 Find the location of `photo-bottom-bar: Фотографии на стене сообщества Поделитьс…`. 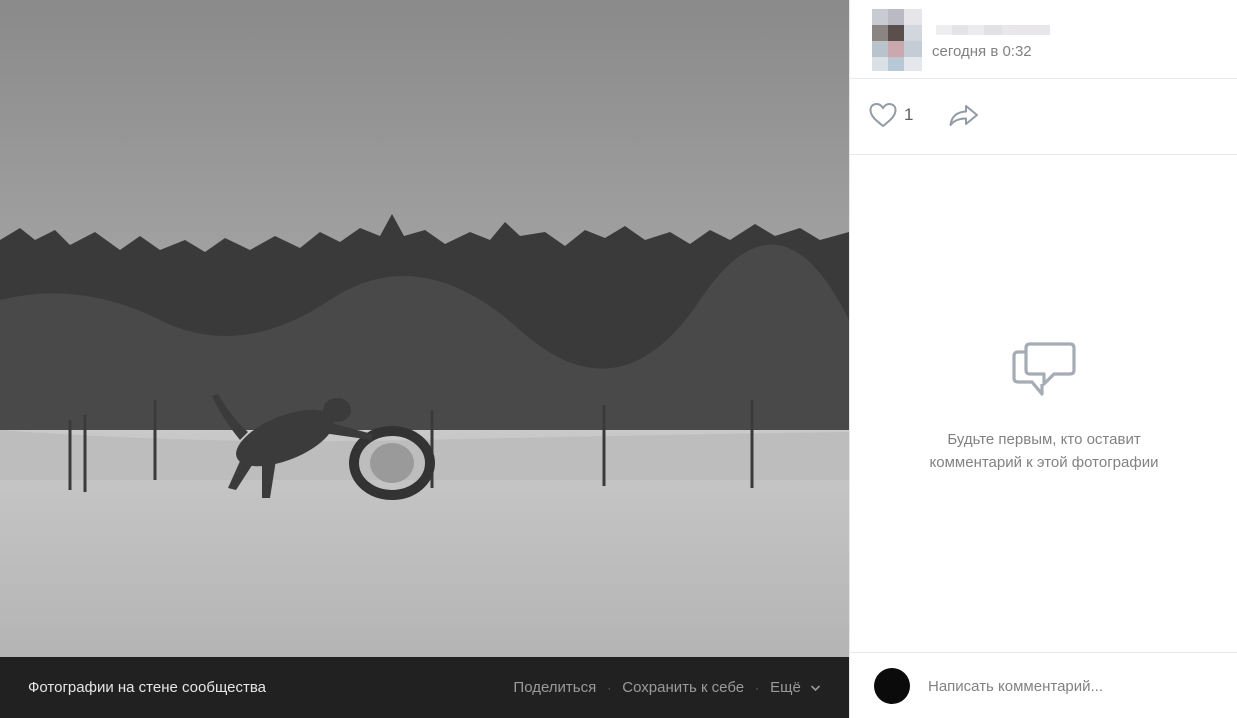

photo-bottom-bar: Фотографии на стене сообщества Поделитьс… is located at coordinates (424, 687).